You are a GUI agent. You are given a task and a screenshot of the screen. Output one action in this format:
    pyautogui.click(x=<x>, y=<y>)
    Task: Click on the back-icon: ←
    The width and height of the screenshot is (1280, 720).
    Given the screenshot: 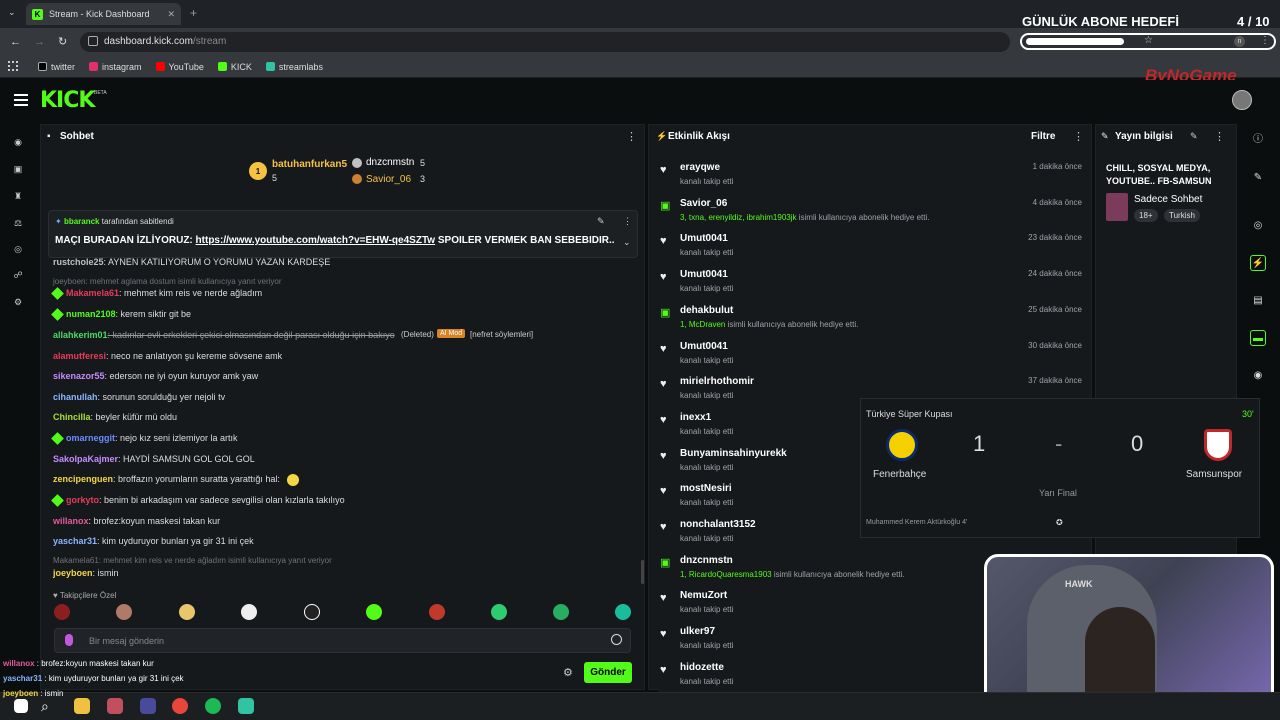 What is the action you would take?
    pyautogui.click(x=15, y=42)
    